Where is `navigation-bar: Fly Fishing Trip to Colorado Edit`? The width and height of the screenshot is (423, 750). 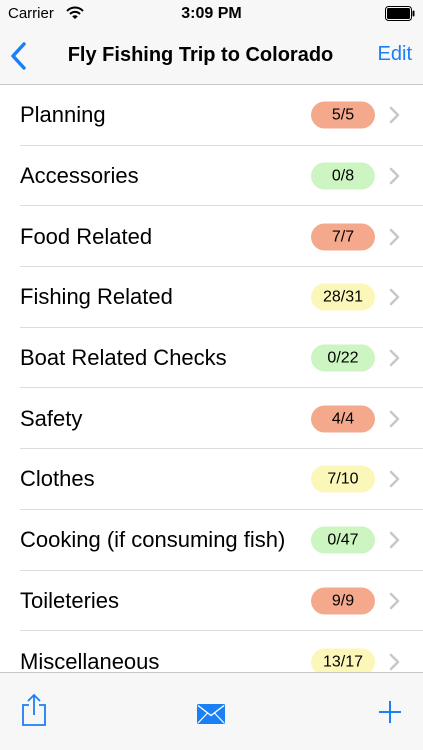 navigation-bar: Fly Fishing Trip to Colorado Edit is located at coordinates (211, 56).